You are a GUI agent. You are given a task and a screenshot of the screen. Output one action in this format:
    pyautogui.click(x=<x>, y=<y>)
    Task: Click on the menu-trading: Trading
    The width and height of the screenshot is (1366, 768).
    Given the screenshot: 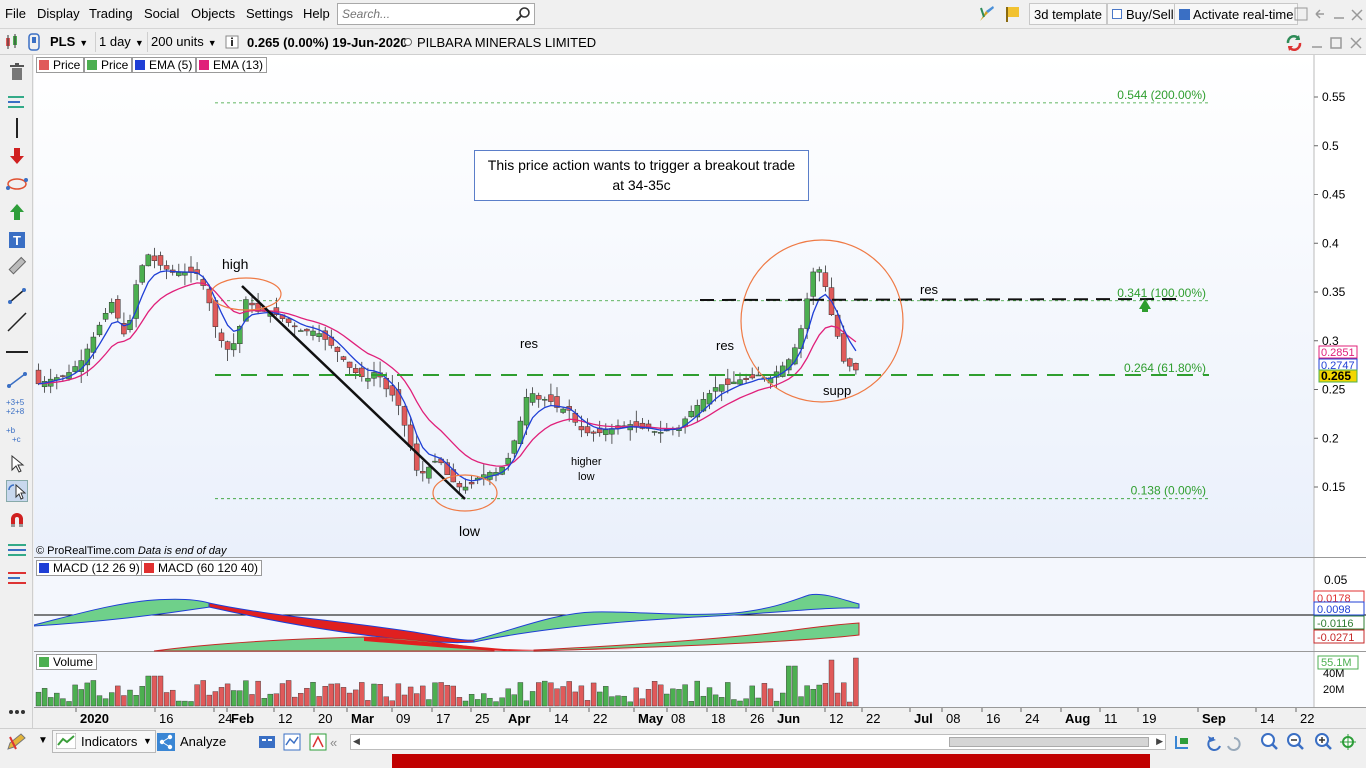 What is the action you would take?
    pyautogui.click(x=111, y=13)
    